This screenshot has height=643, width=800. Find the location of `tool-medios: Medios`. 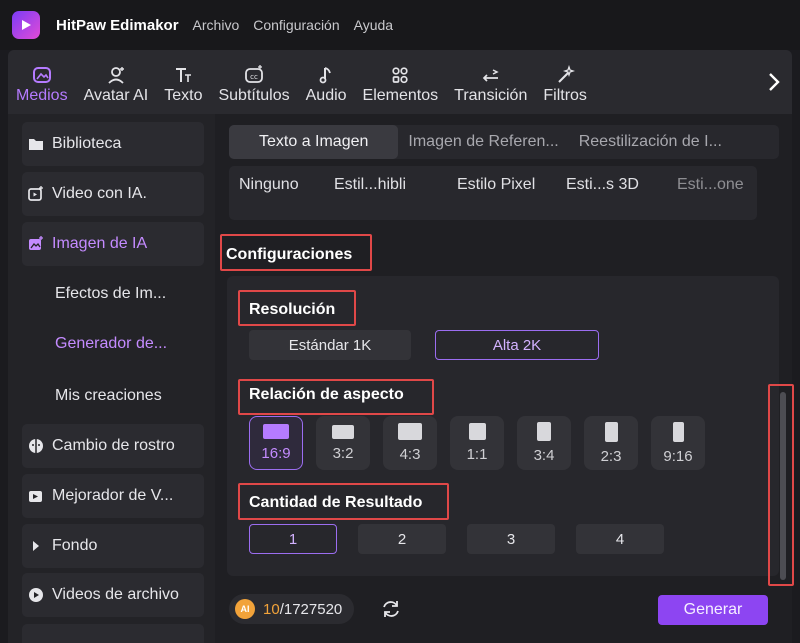

tool-medios: Medios is located at coordinates (42, 82).